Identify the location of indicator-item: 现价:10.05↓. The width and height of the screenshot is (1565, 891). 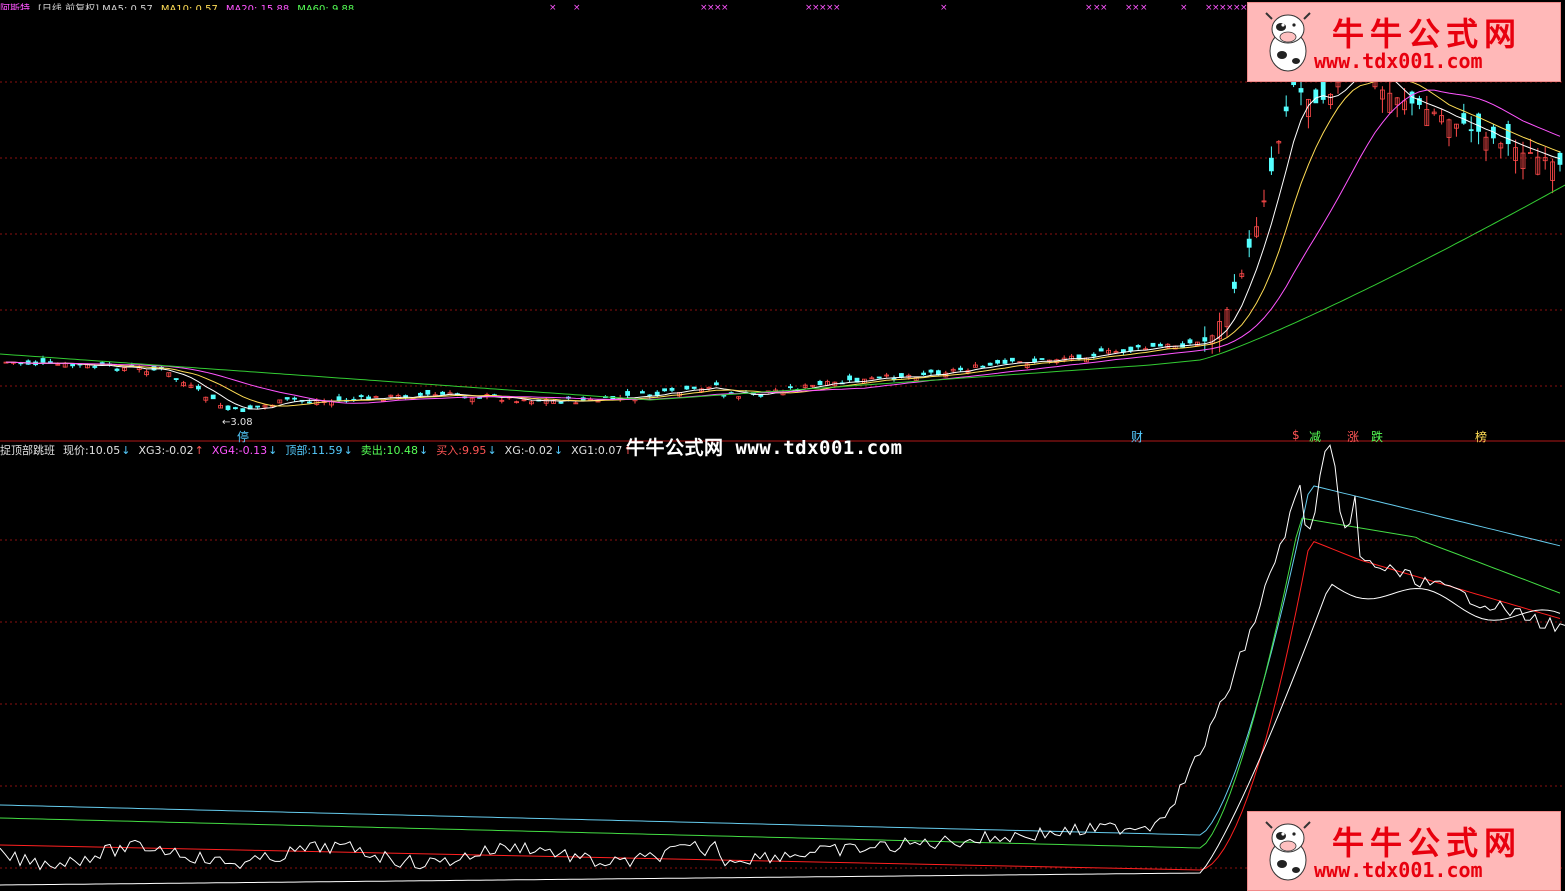
(96, 450).